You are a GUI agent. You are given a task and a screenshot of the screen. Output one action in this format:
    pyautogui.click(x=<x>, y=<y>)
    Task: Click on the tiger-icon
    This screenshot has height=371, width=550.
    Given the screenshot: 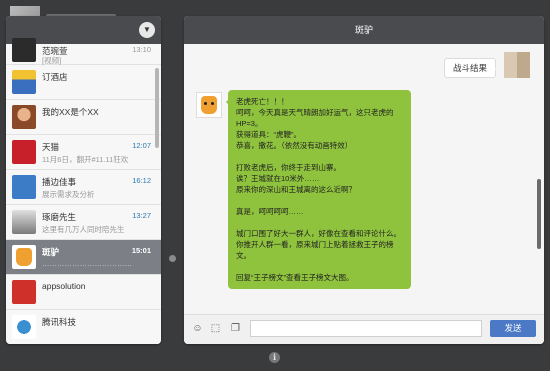 What is the action you would take?
    pyautogui.click(x=209, y=105)
    